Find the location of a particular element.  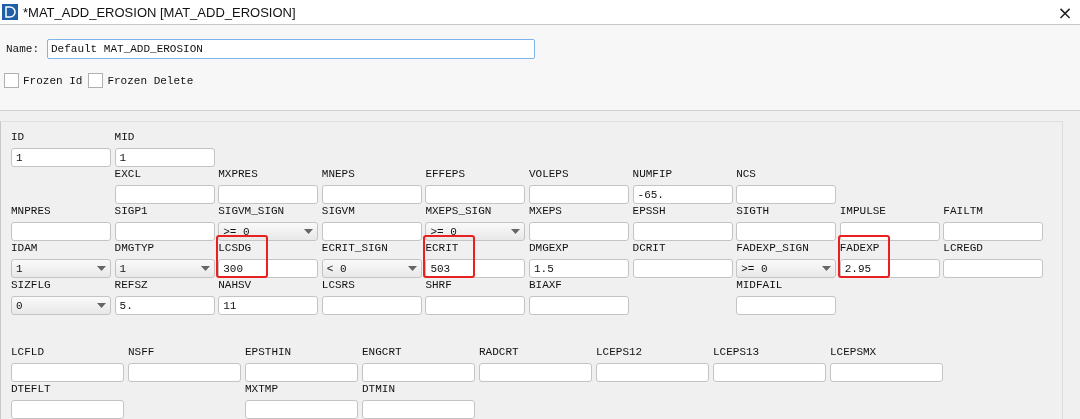

dropdown: < 0 is located at coordinates (371, 268).